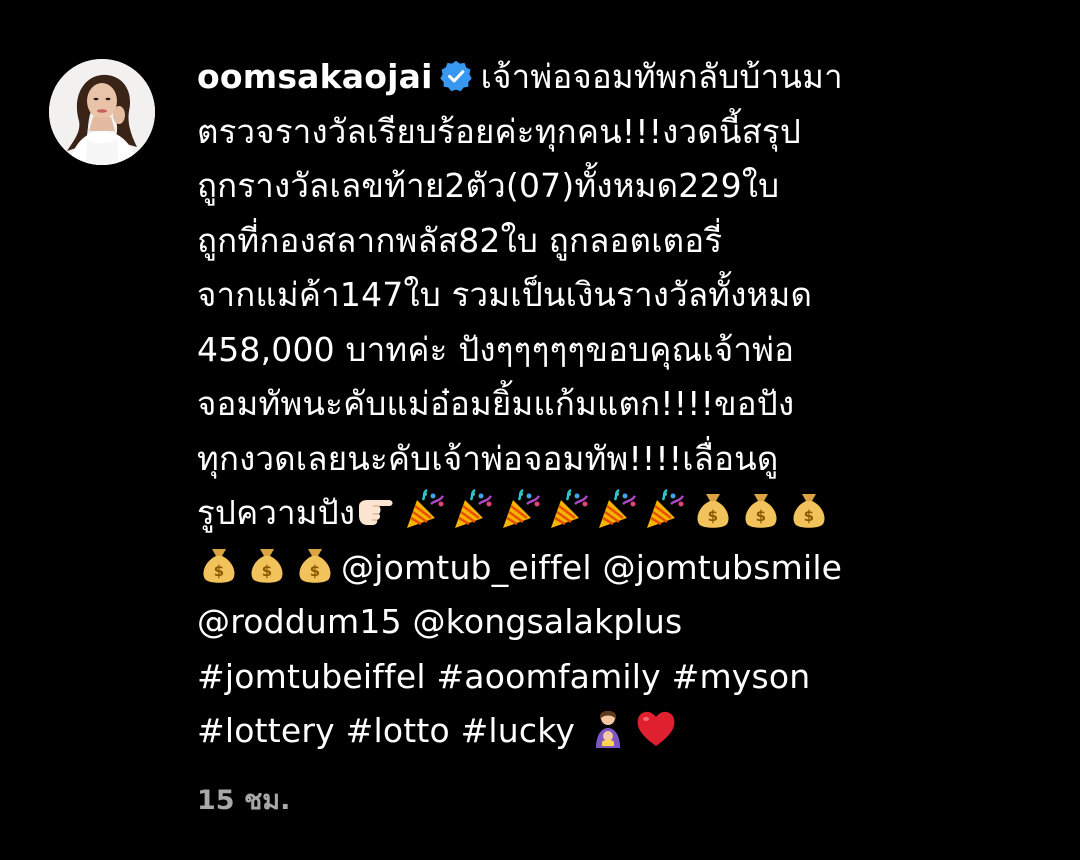  I want to click on mention-jomtubsmile: @jomtubsmile, so click(723, 567).